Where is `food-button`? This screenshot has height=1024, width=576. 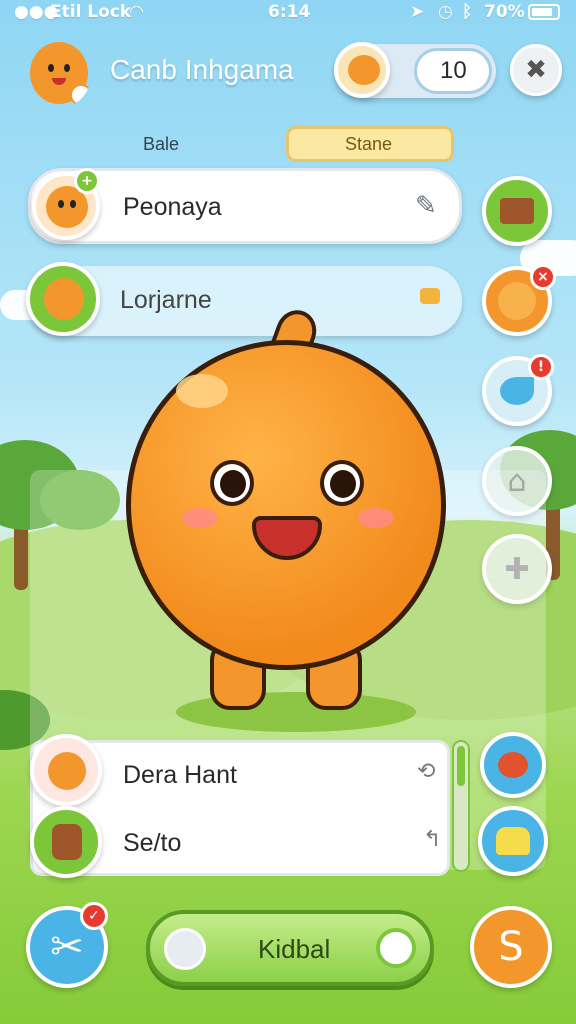
food-button is located at coordinates (513, 841).